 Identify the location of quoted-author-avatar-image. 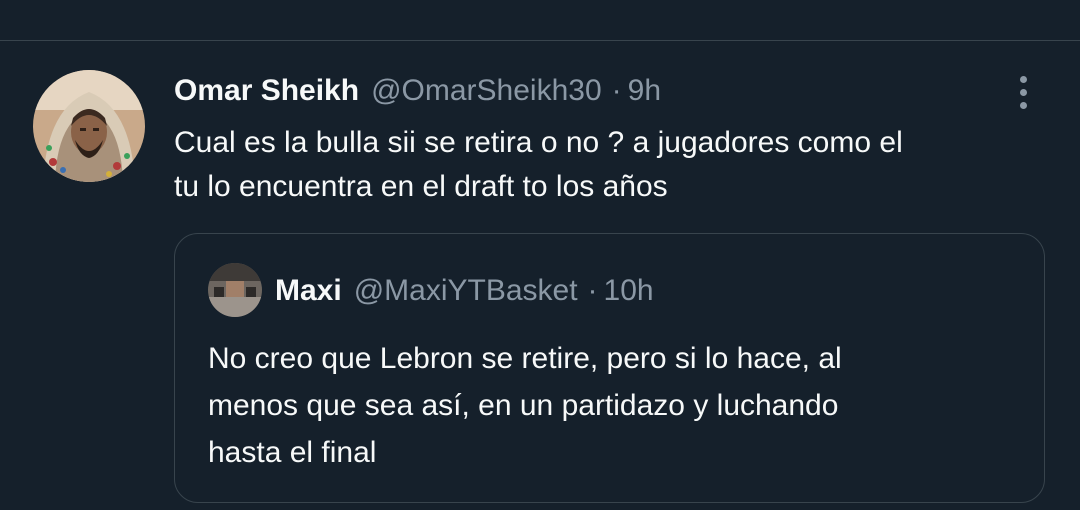
(235, 290).